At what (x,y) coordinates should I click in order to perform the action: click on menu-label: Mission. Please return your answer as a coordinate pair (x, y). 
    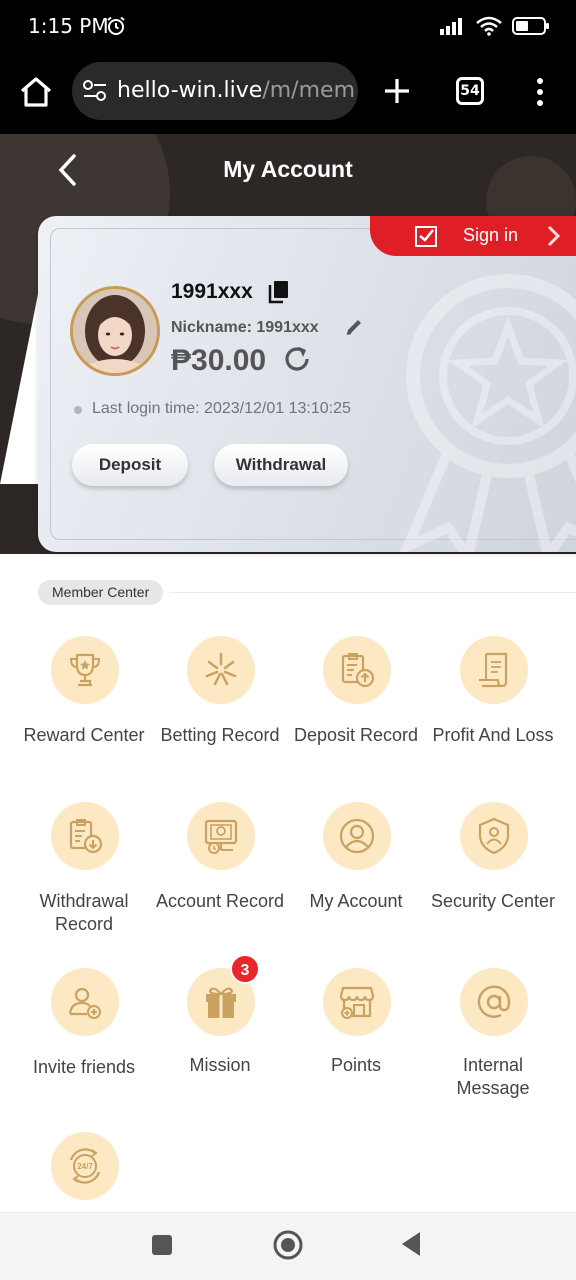
    Looking at the image, I should click on (220, 1065).